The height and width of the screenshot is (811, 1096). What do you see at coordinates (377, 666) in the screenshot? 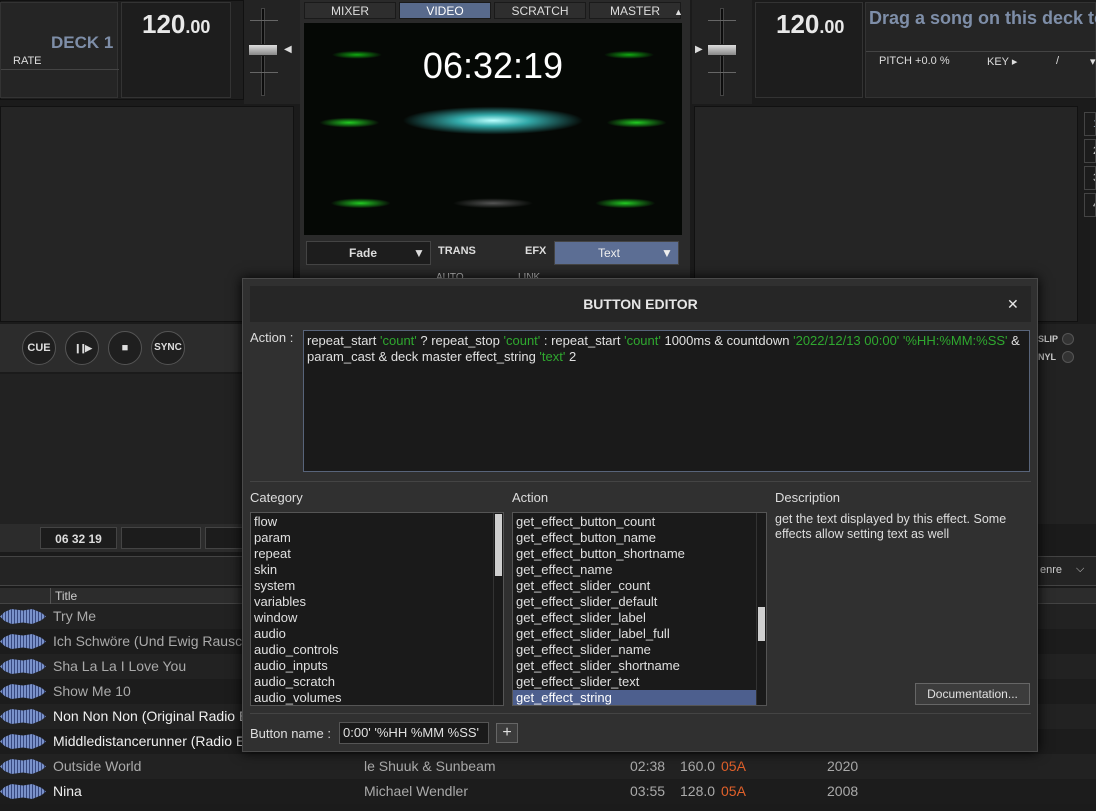
I see `list-item: audio_inputs` at bounding box center [377, 666].